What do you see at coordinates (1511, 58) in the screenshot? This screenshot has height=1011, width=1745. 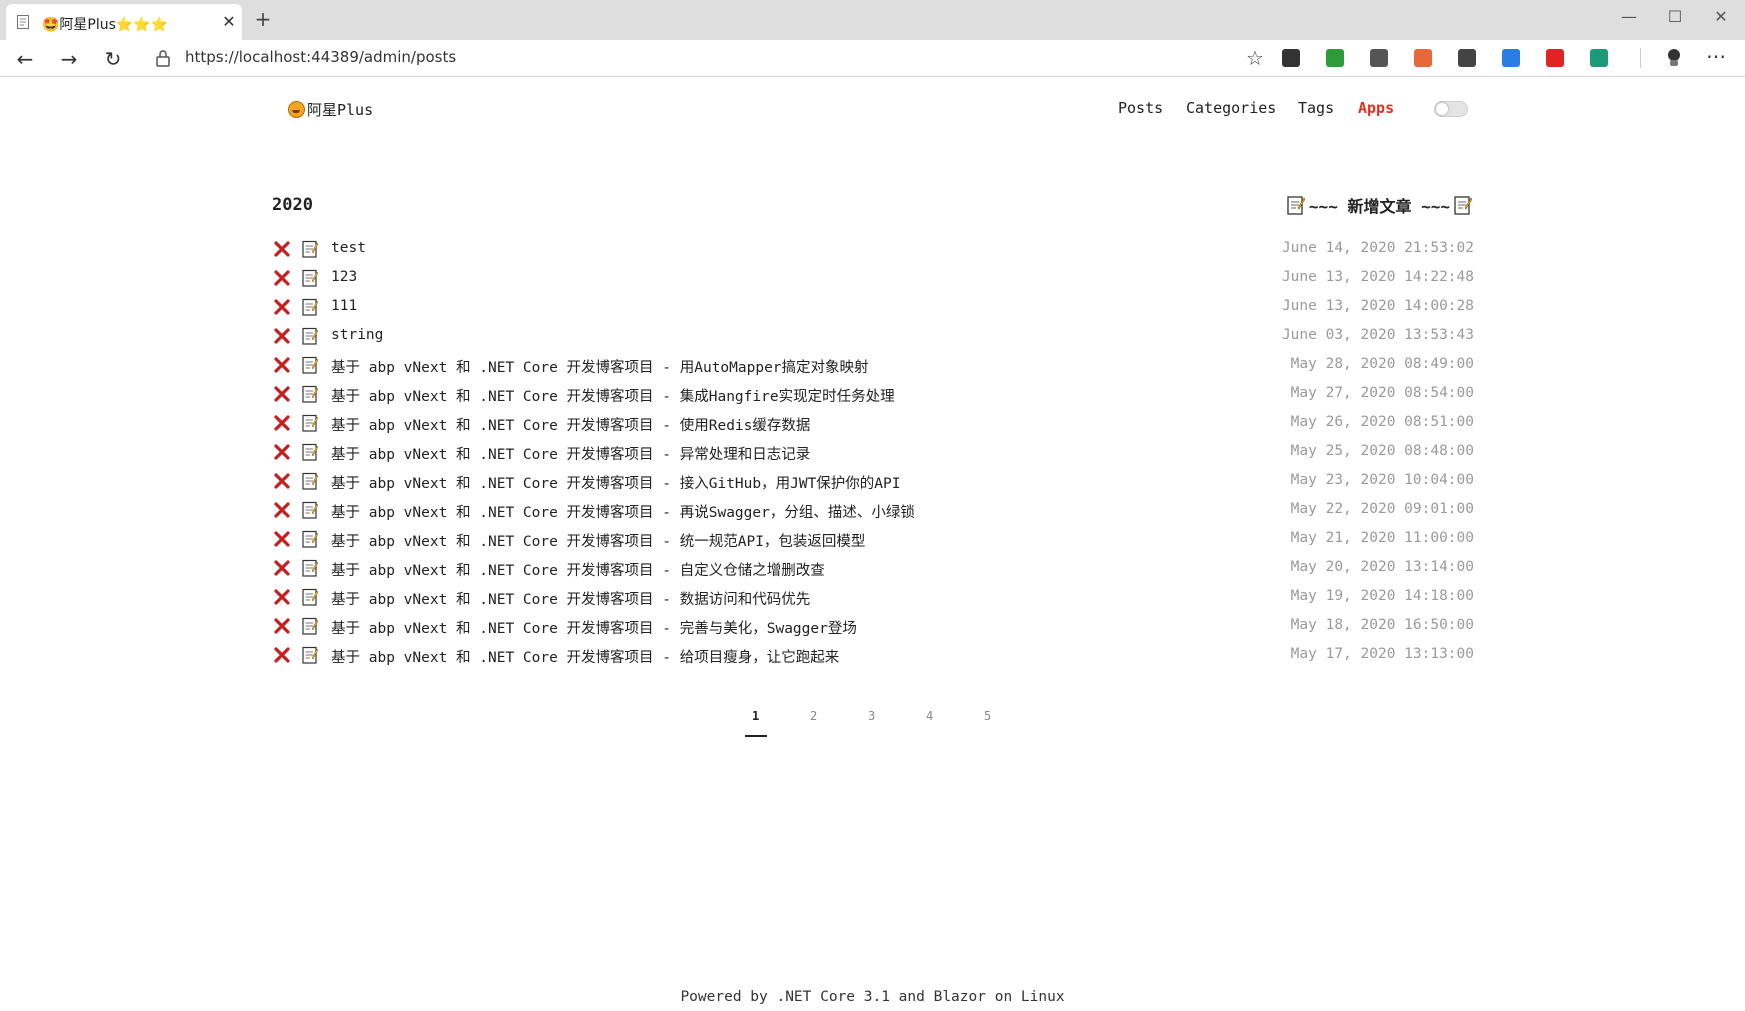 I see `blue-extension-icon` at bounding box center [1511, 58].